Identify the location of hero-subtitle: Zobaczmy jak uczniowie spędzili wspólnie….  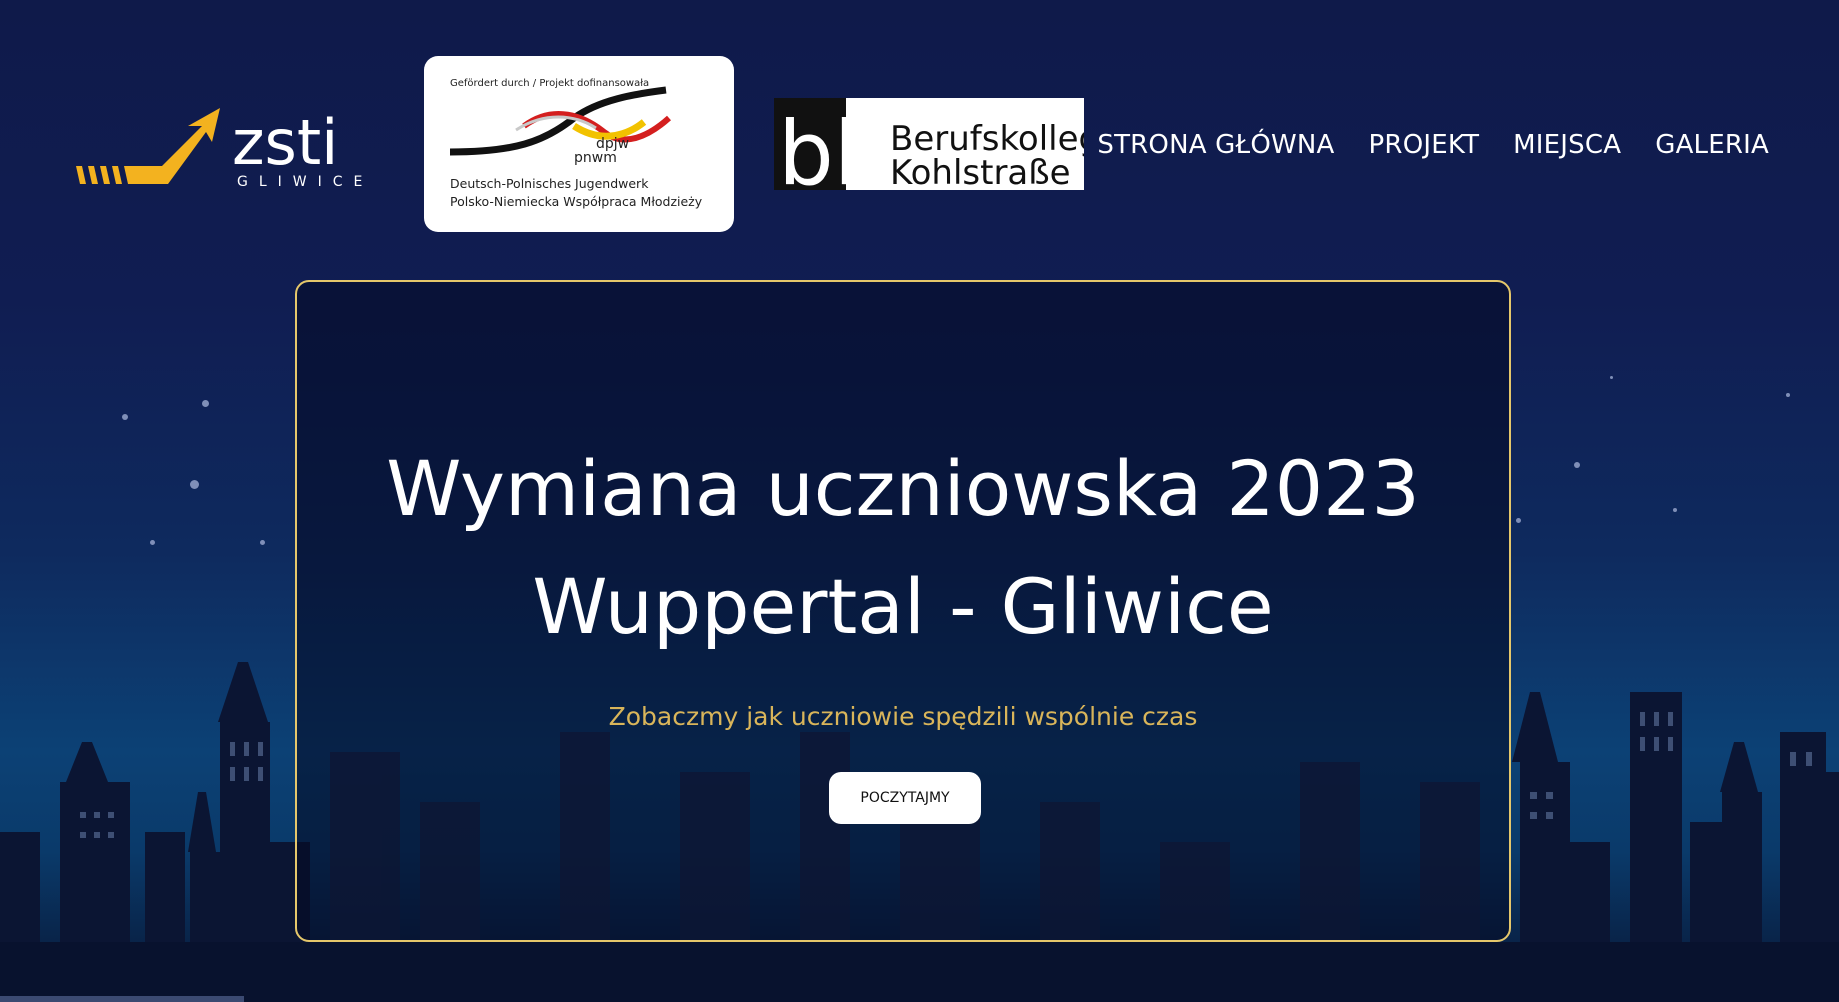
(903, 716).